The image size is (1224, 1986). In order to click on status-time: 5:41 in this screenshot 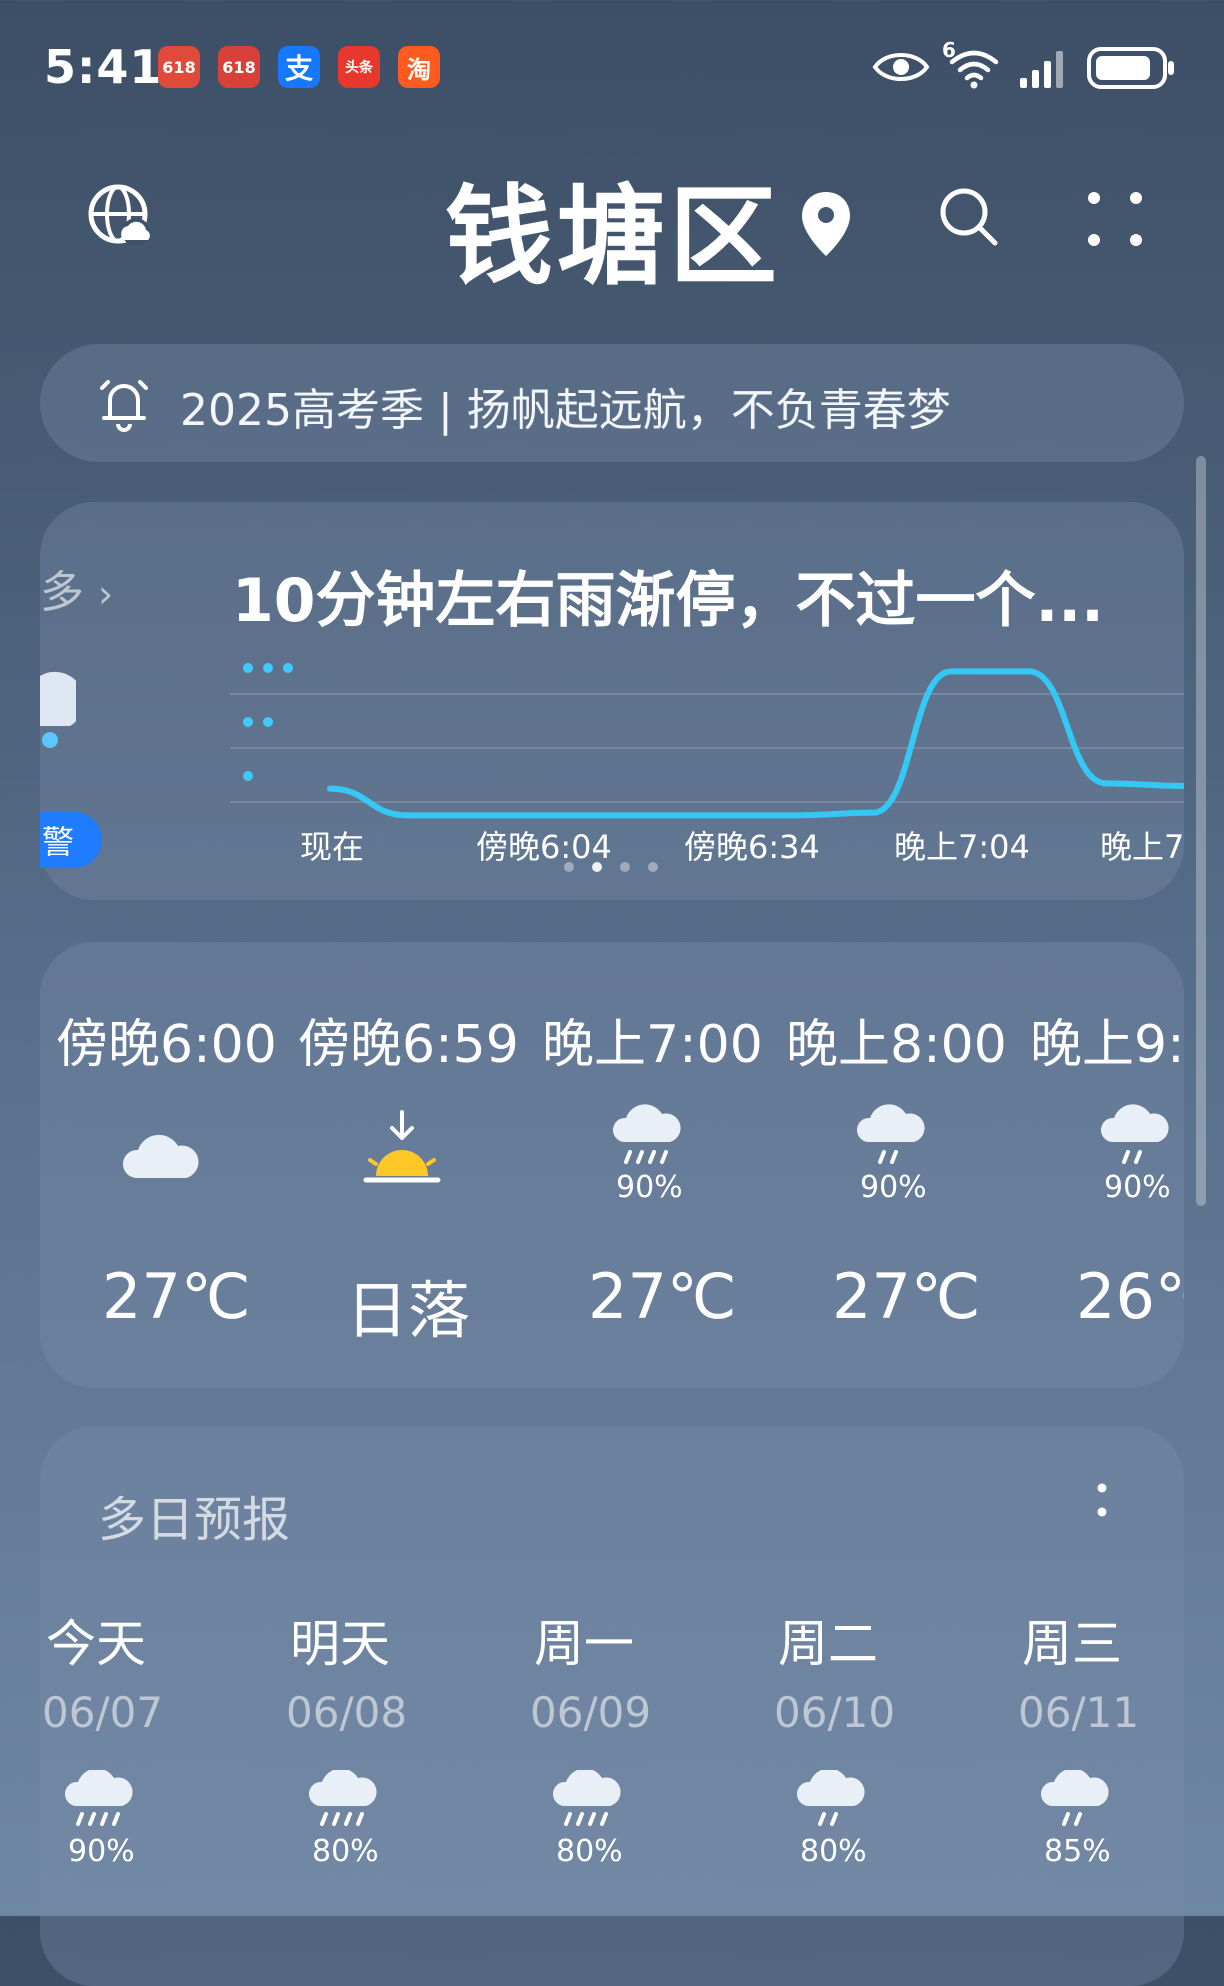, I will do `click(103, 67)`.